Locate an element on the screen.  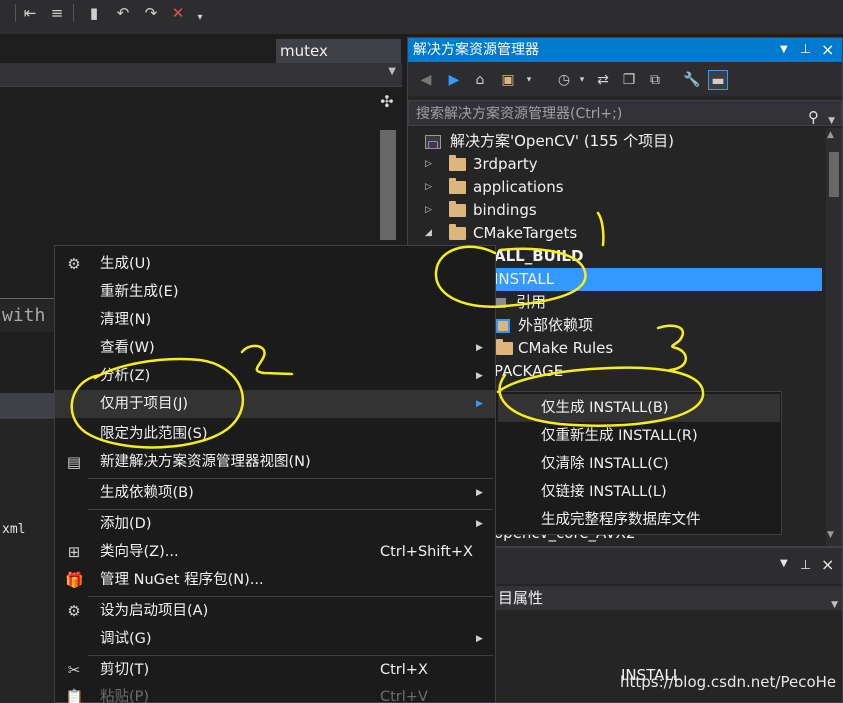
menu-item-label: 仅清除 INSTALL(C) is located at coordinates (605, 464).